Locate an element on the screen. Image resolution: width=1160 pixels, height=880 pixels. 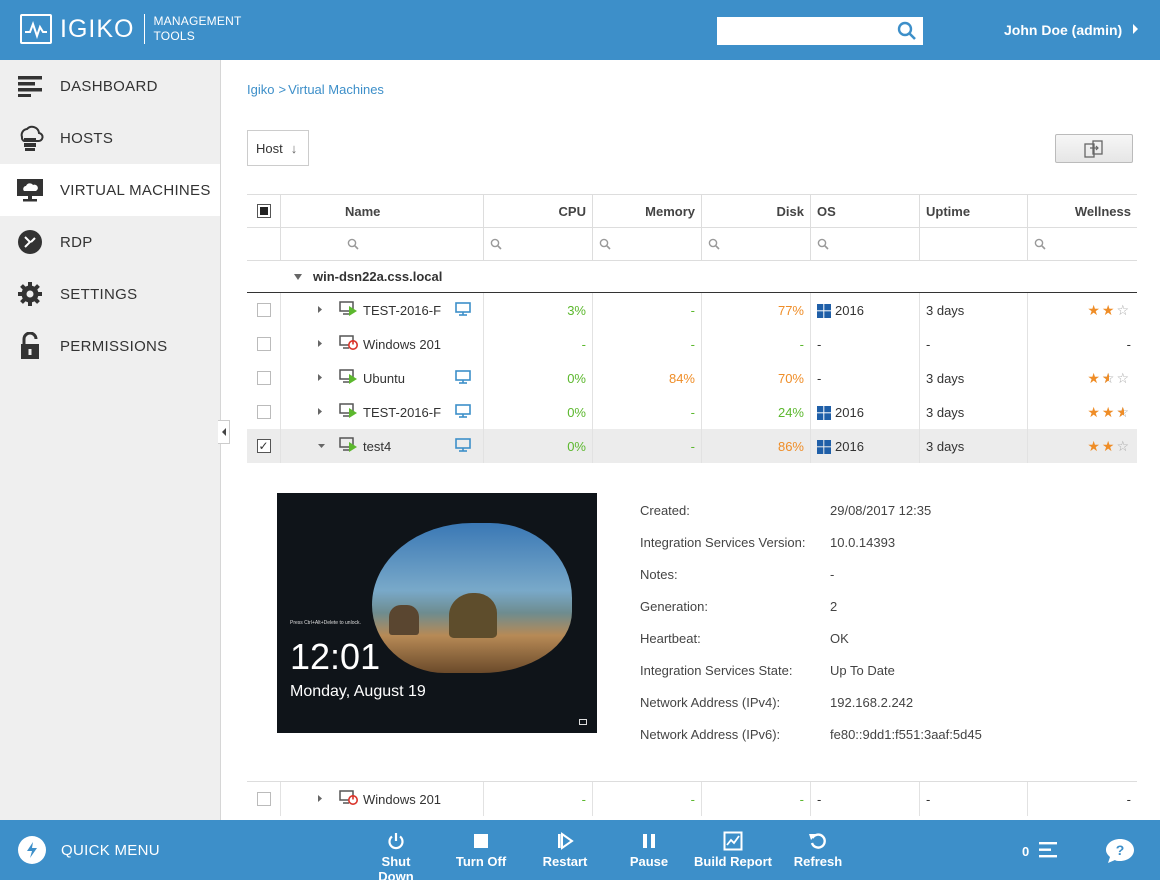
filter-disk is located at coordinates (756, 244).